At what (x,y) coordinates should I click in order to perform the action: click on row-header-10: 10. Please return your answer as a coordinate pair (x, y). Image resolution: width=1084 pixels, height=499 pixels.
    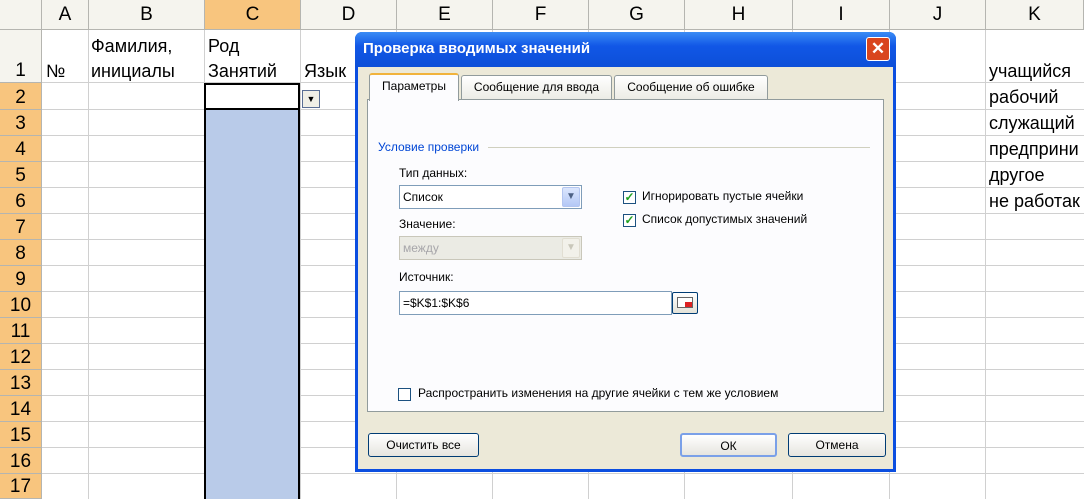
    Looking at the image, I should click on (21, 305).